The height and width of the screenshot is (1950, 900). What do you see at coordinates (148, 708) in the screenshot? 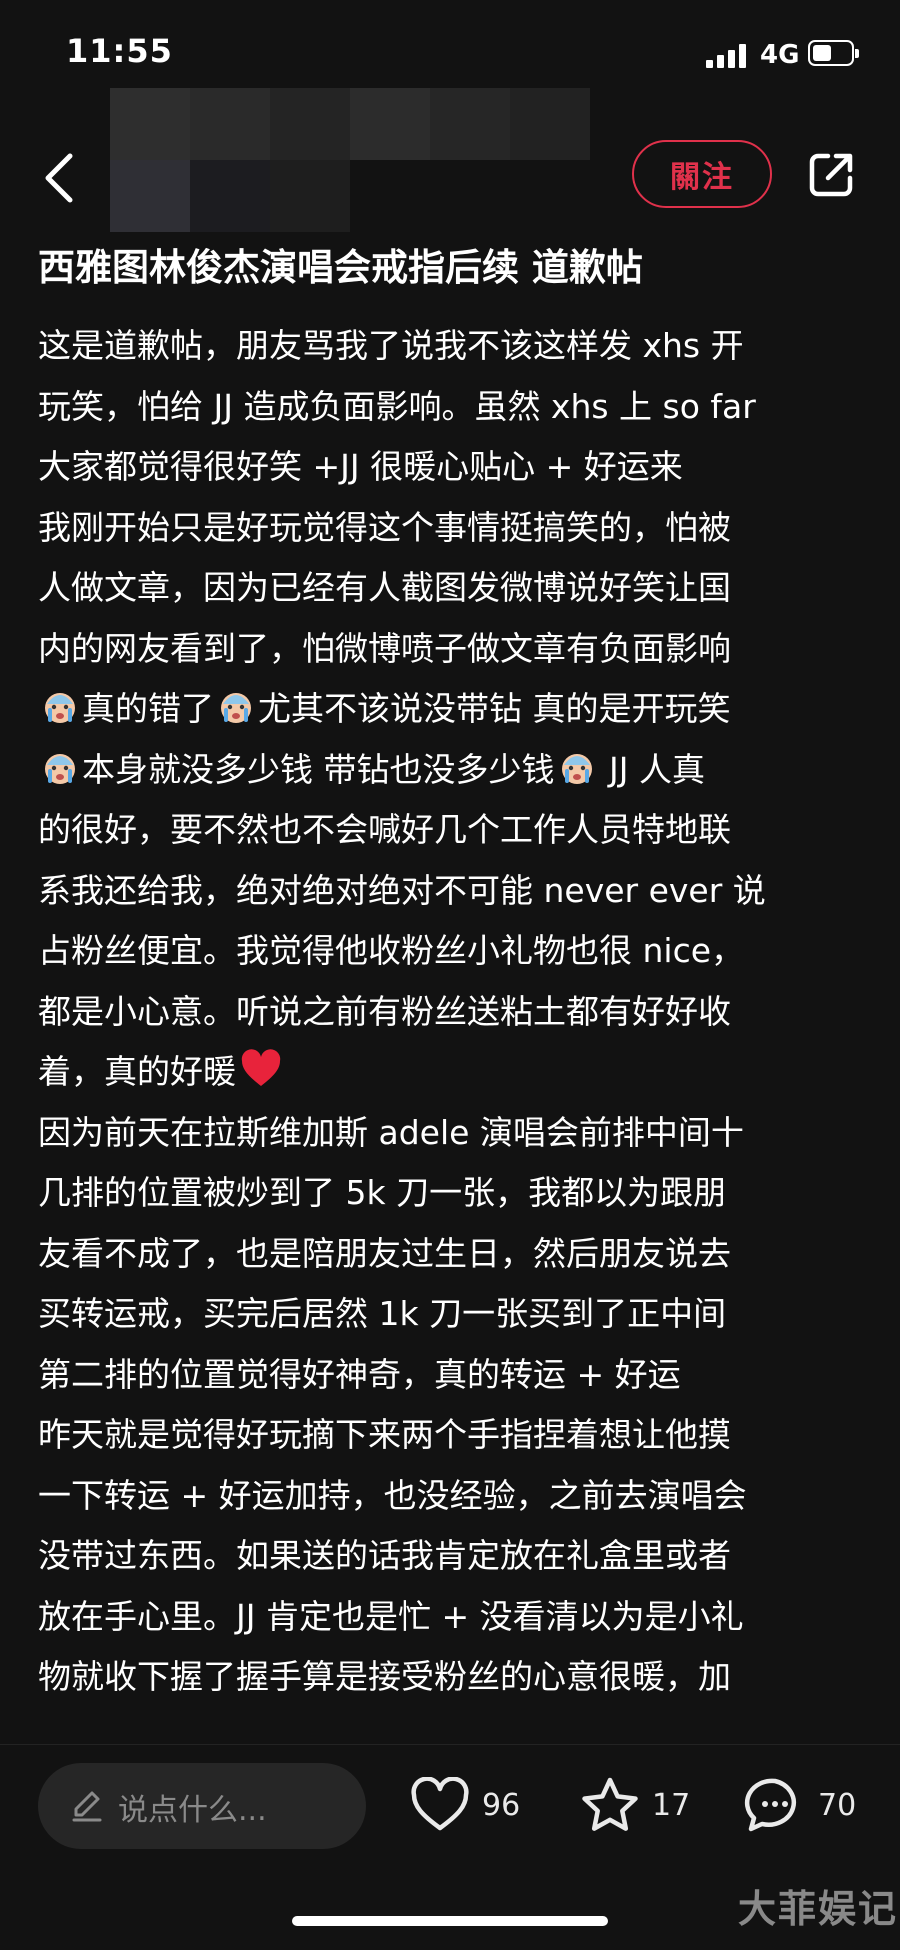
I see `text-segment: 真的错了` at bounding box center [148, 708].